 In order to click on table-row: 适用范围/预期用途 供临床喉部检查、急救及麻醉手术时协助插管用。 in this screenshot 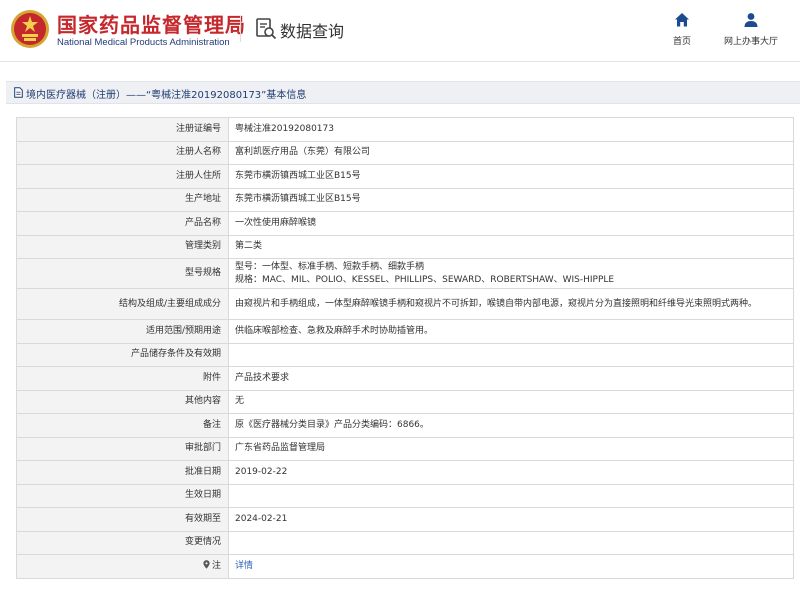, I will do `click(405, 331)`.